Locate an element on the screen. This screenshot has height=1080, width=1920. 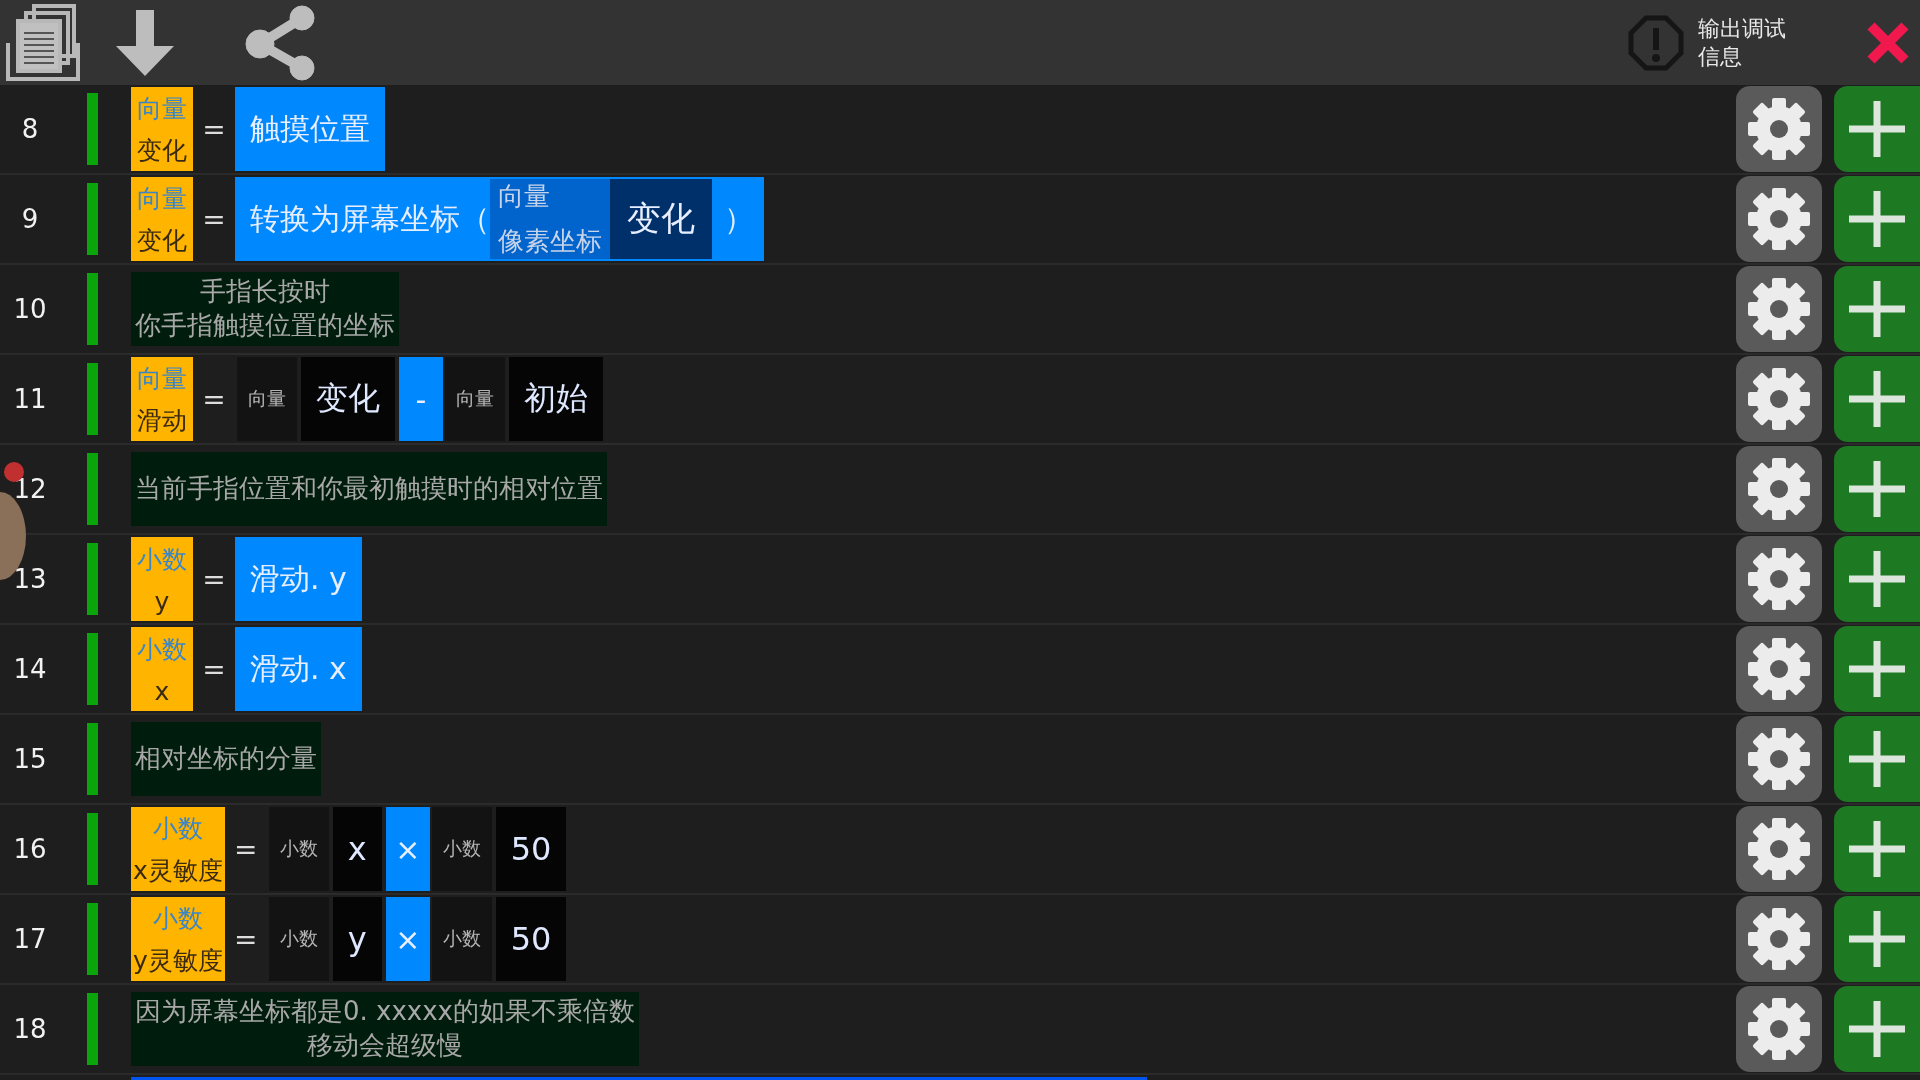
value-block: 变化 is located at coordinates (348, 399).